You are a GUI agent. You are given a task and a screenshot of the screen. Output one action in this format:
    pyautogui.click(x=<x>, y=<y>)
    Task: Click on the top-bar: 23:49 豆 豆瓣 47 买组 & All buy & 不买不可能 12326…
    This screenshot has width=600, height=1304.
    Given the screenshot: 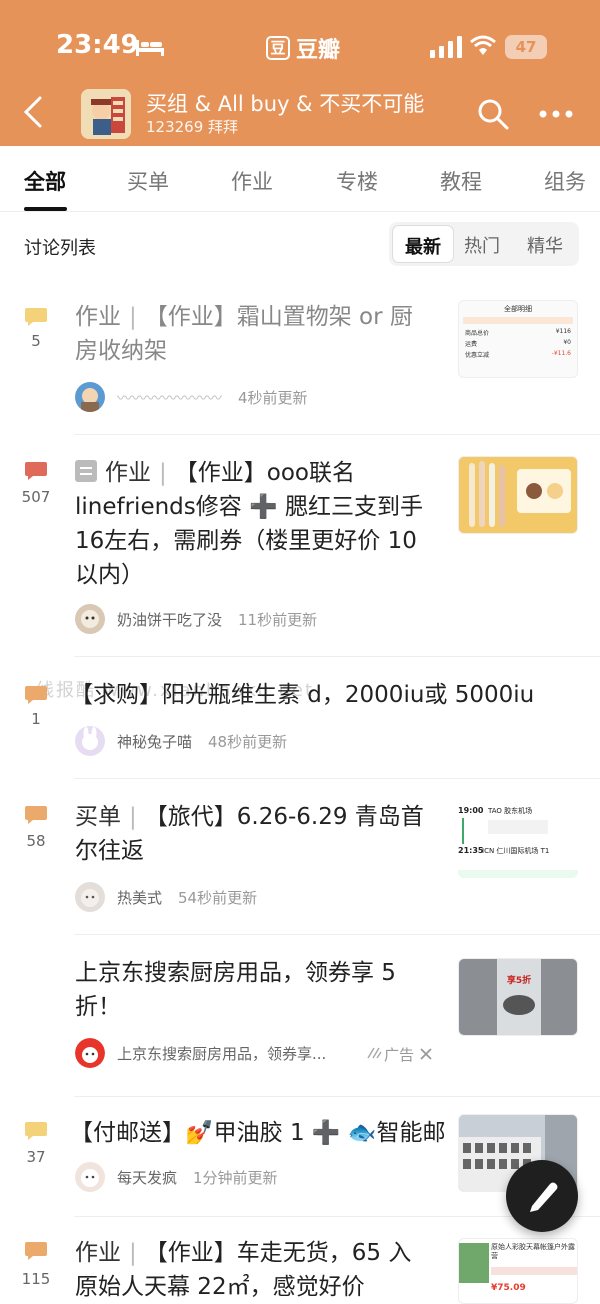 What is the action you would take?
    pyautogui.click(x=300, y=73)
    